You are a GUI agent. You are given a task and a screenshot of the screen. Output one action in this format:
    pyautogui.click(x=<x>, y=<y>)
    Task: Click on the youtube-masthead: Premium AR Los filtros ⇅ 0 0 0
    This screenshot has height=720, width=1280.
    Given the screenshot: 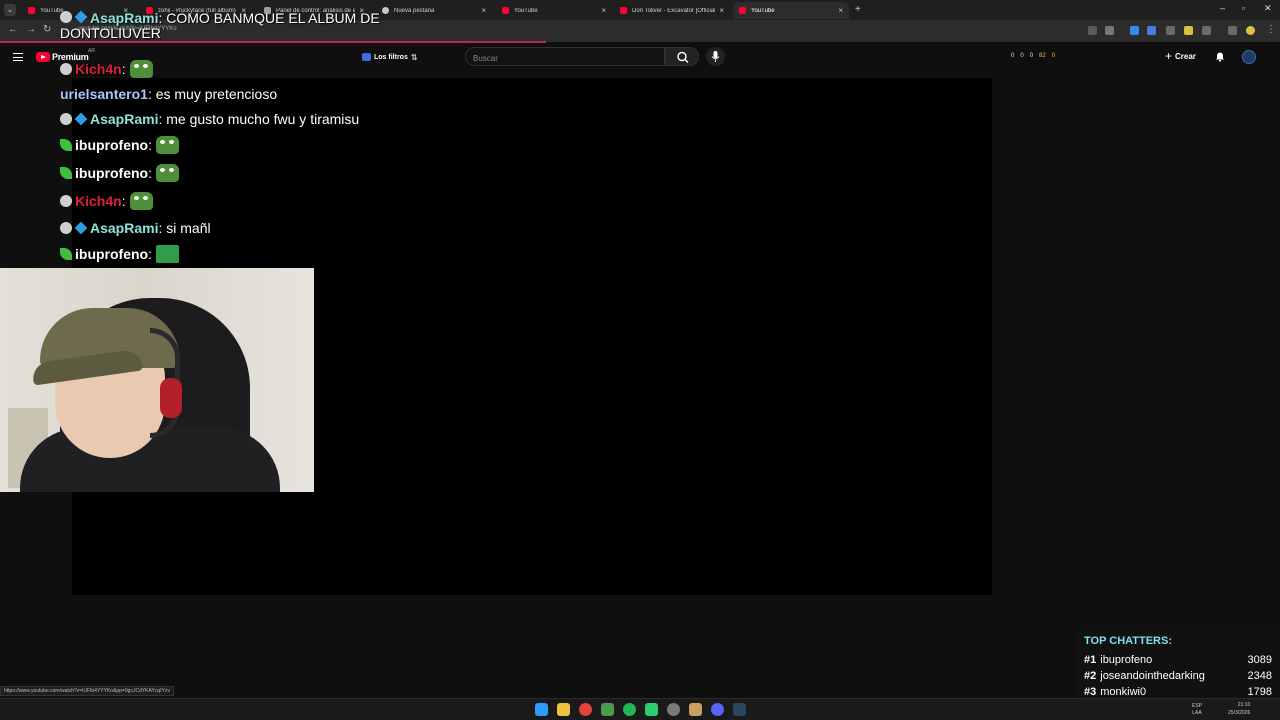 What is the action you would take?
    pyautogui.click(x=640, y=59)
    